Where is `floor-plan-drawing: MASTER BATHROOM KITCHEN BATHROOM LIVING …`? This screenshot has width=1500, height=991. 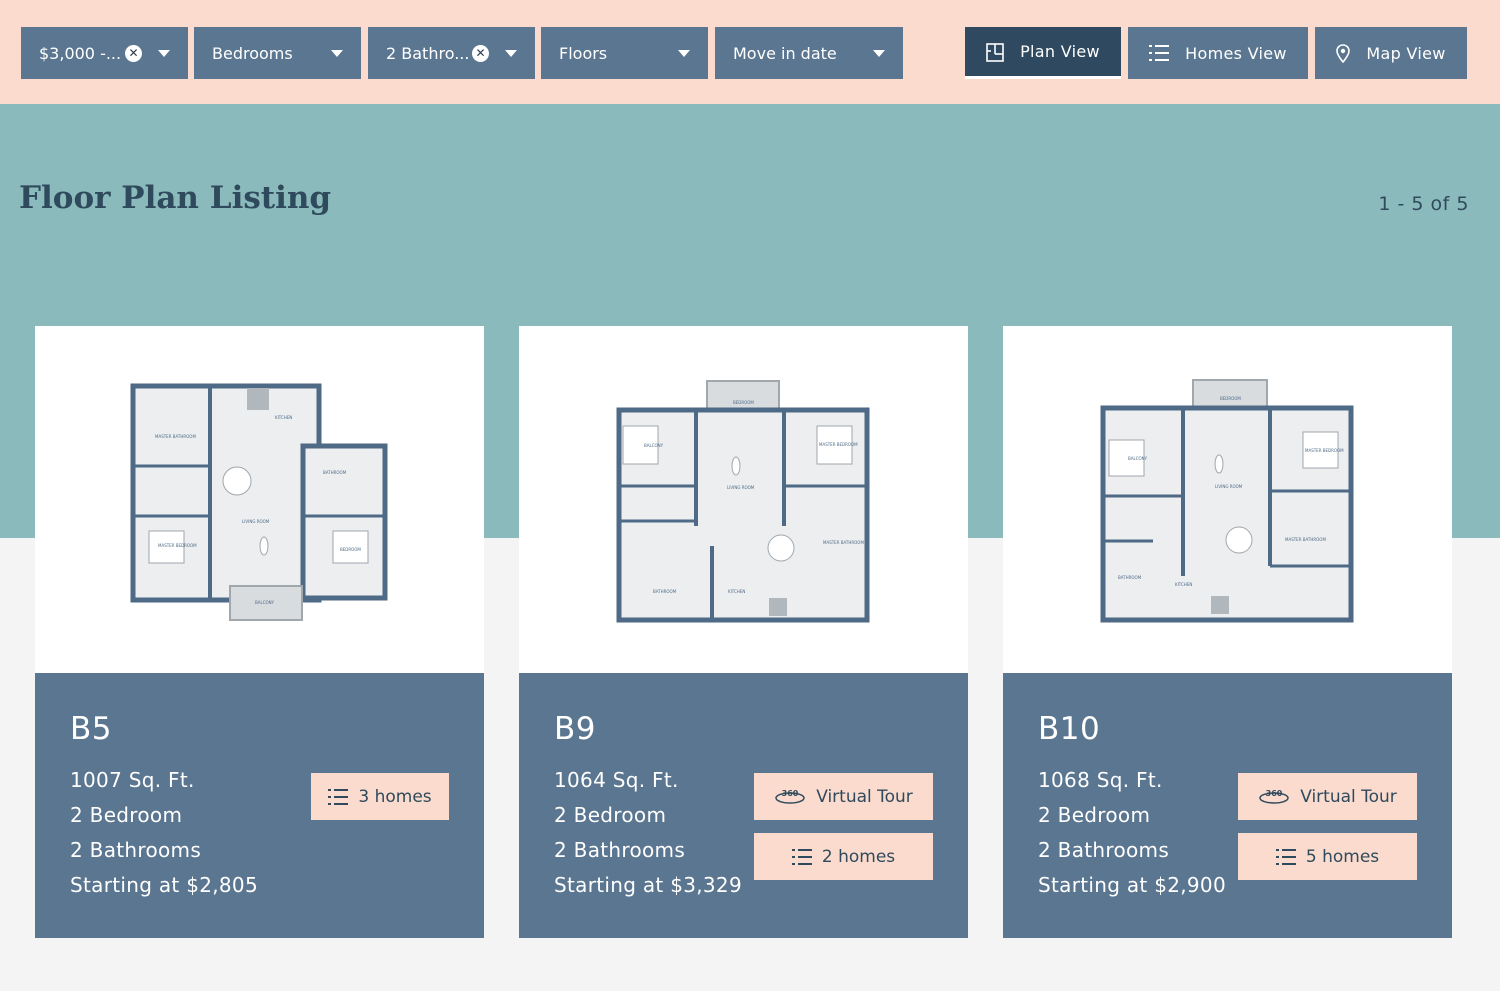
floor-plan-drawing: MASTER BATHROOM KITCHEN BATHROOM LIVING … is located at coordinates (259, 502).